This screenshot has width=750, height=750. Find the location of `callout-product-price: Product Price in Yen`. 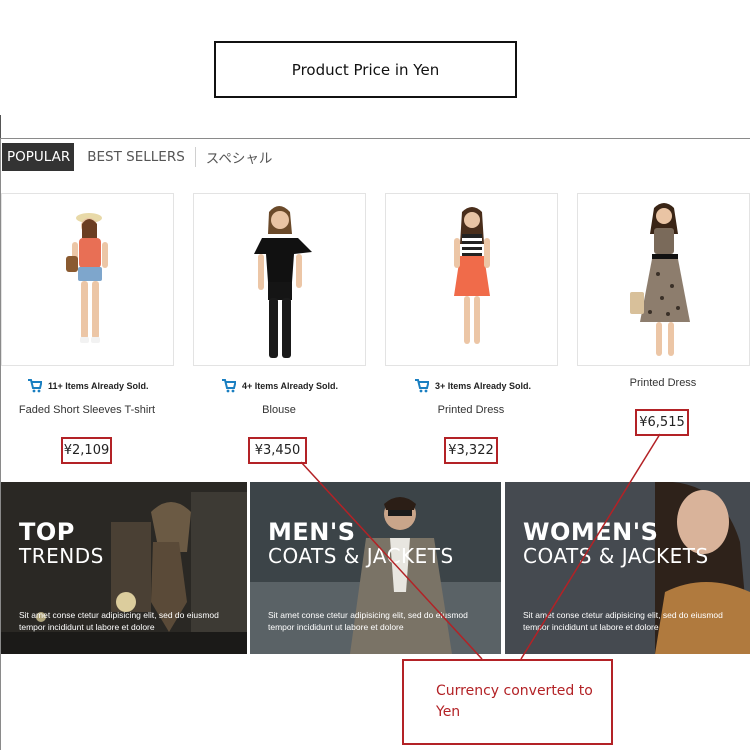

callout-product-price: Product Price in Yen is located at coordinates (365, 69).